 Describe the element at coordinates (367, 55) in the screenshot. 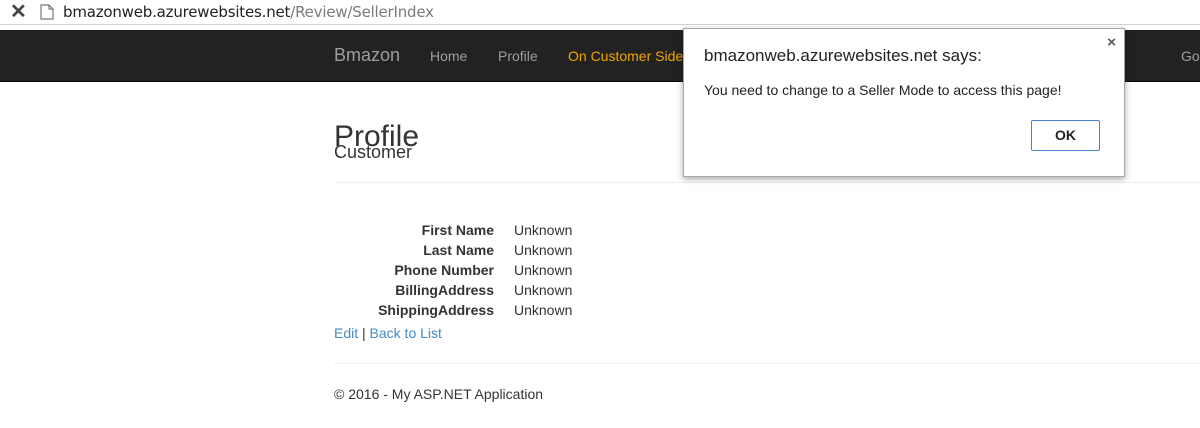

I see `brand-link: Bmazon` at that location.